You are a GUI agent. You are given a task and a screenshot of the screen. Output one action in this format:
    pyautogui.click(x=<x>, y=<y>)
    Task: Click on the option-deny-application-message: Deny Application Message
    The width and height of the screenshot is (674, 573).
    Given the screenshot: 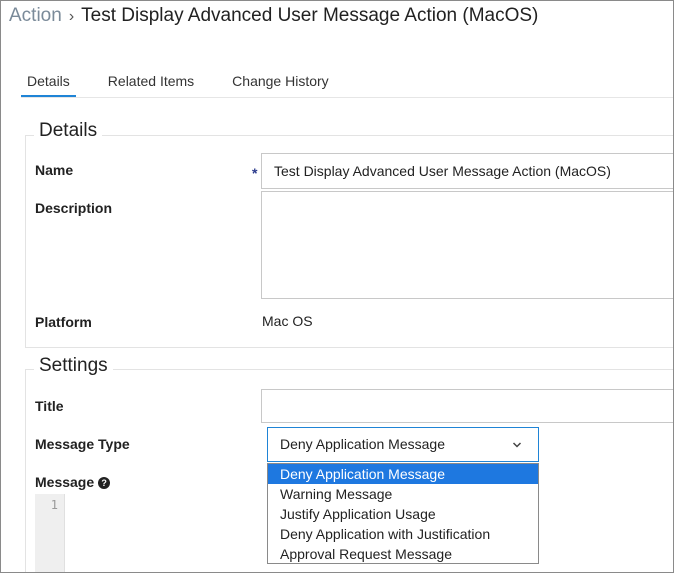 What is the action you would take?
    pyautogui.click(x=403, y=474)
    